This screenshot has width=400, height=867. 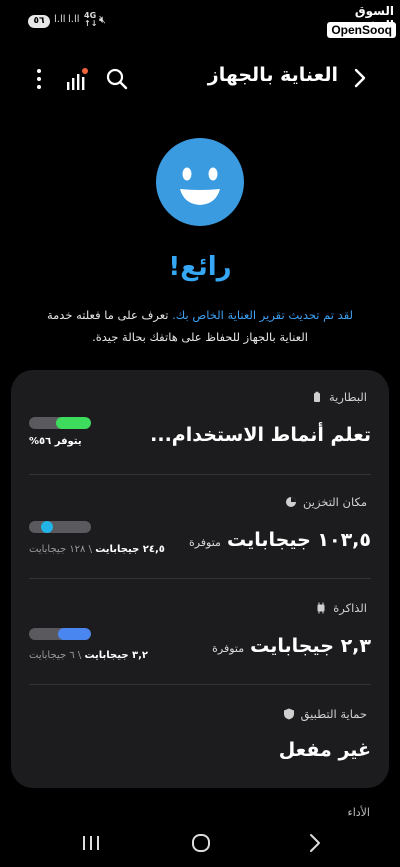 What do you see at coordinates (272, 75) in the screenshot?
I see `page-title: العناية بالجهاز` at bounding box center [272, 75].